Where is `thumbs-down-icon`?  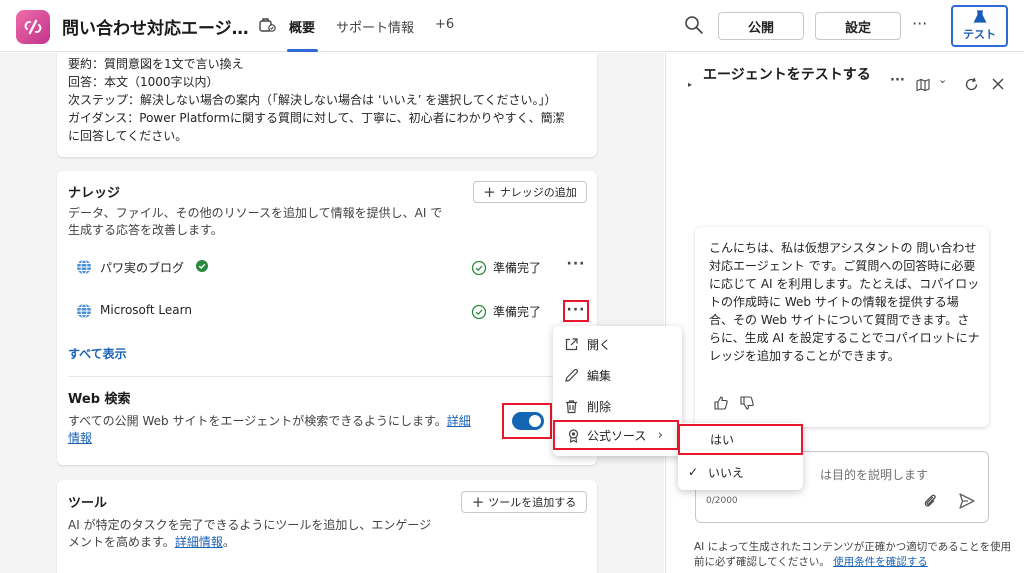
thumbs-down-icon is located at coordinates (747, 403).